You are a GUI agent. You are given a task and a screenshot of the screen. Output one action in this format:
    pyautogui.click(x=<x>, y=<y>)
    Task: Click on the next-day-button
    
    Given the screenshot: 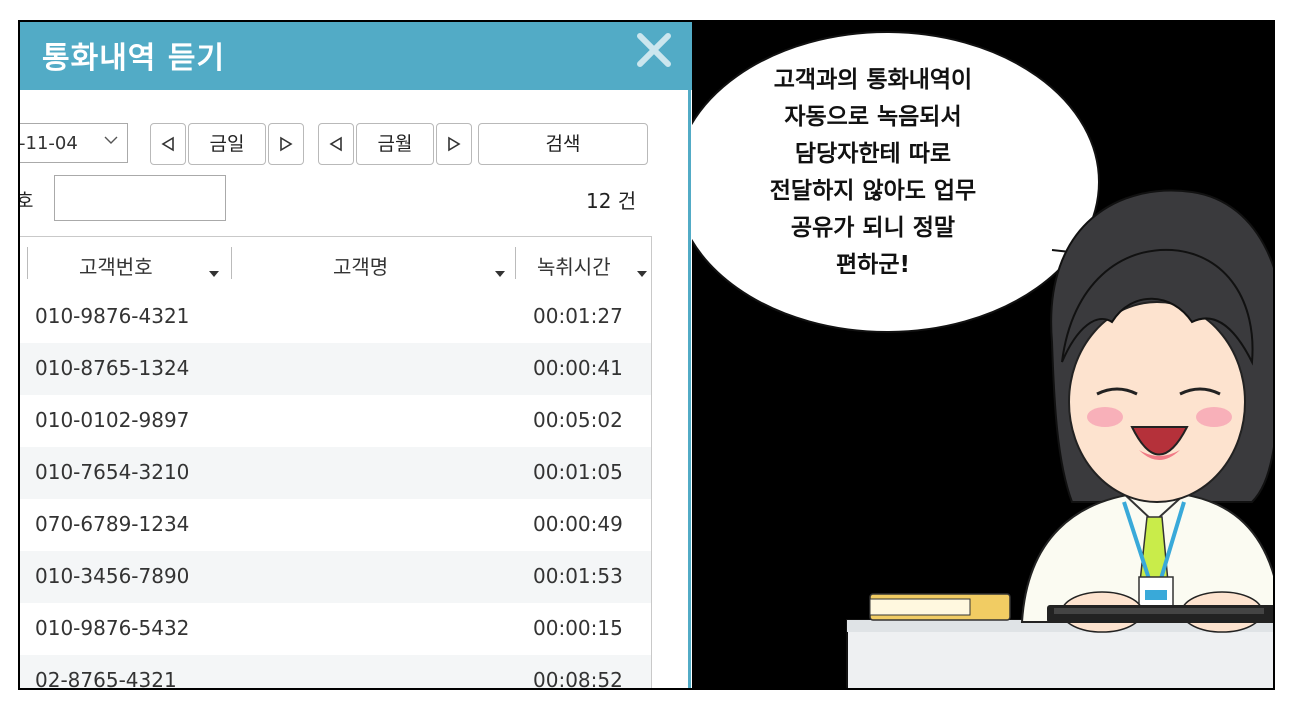 What is the action you would take?
    pyautogui.click(x=286, y=144)
    